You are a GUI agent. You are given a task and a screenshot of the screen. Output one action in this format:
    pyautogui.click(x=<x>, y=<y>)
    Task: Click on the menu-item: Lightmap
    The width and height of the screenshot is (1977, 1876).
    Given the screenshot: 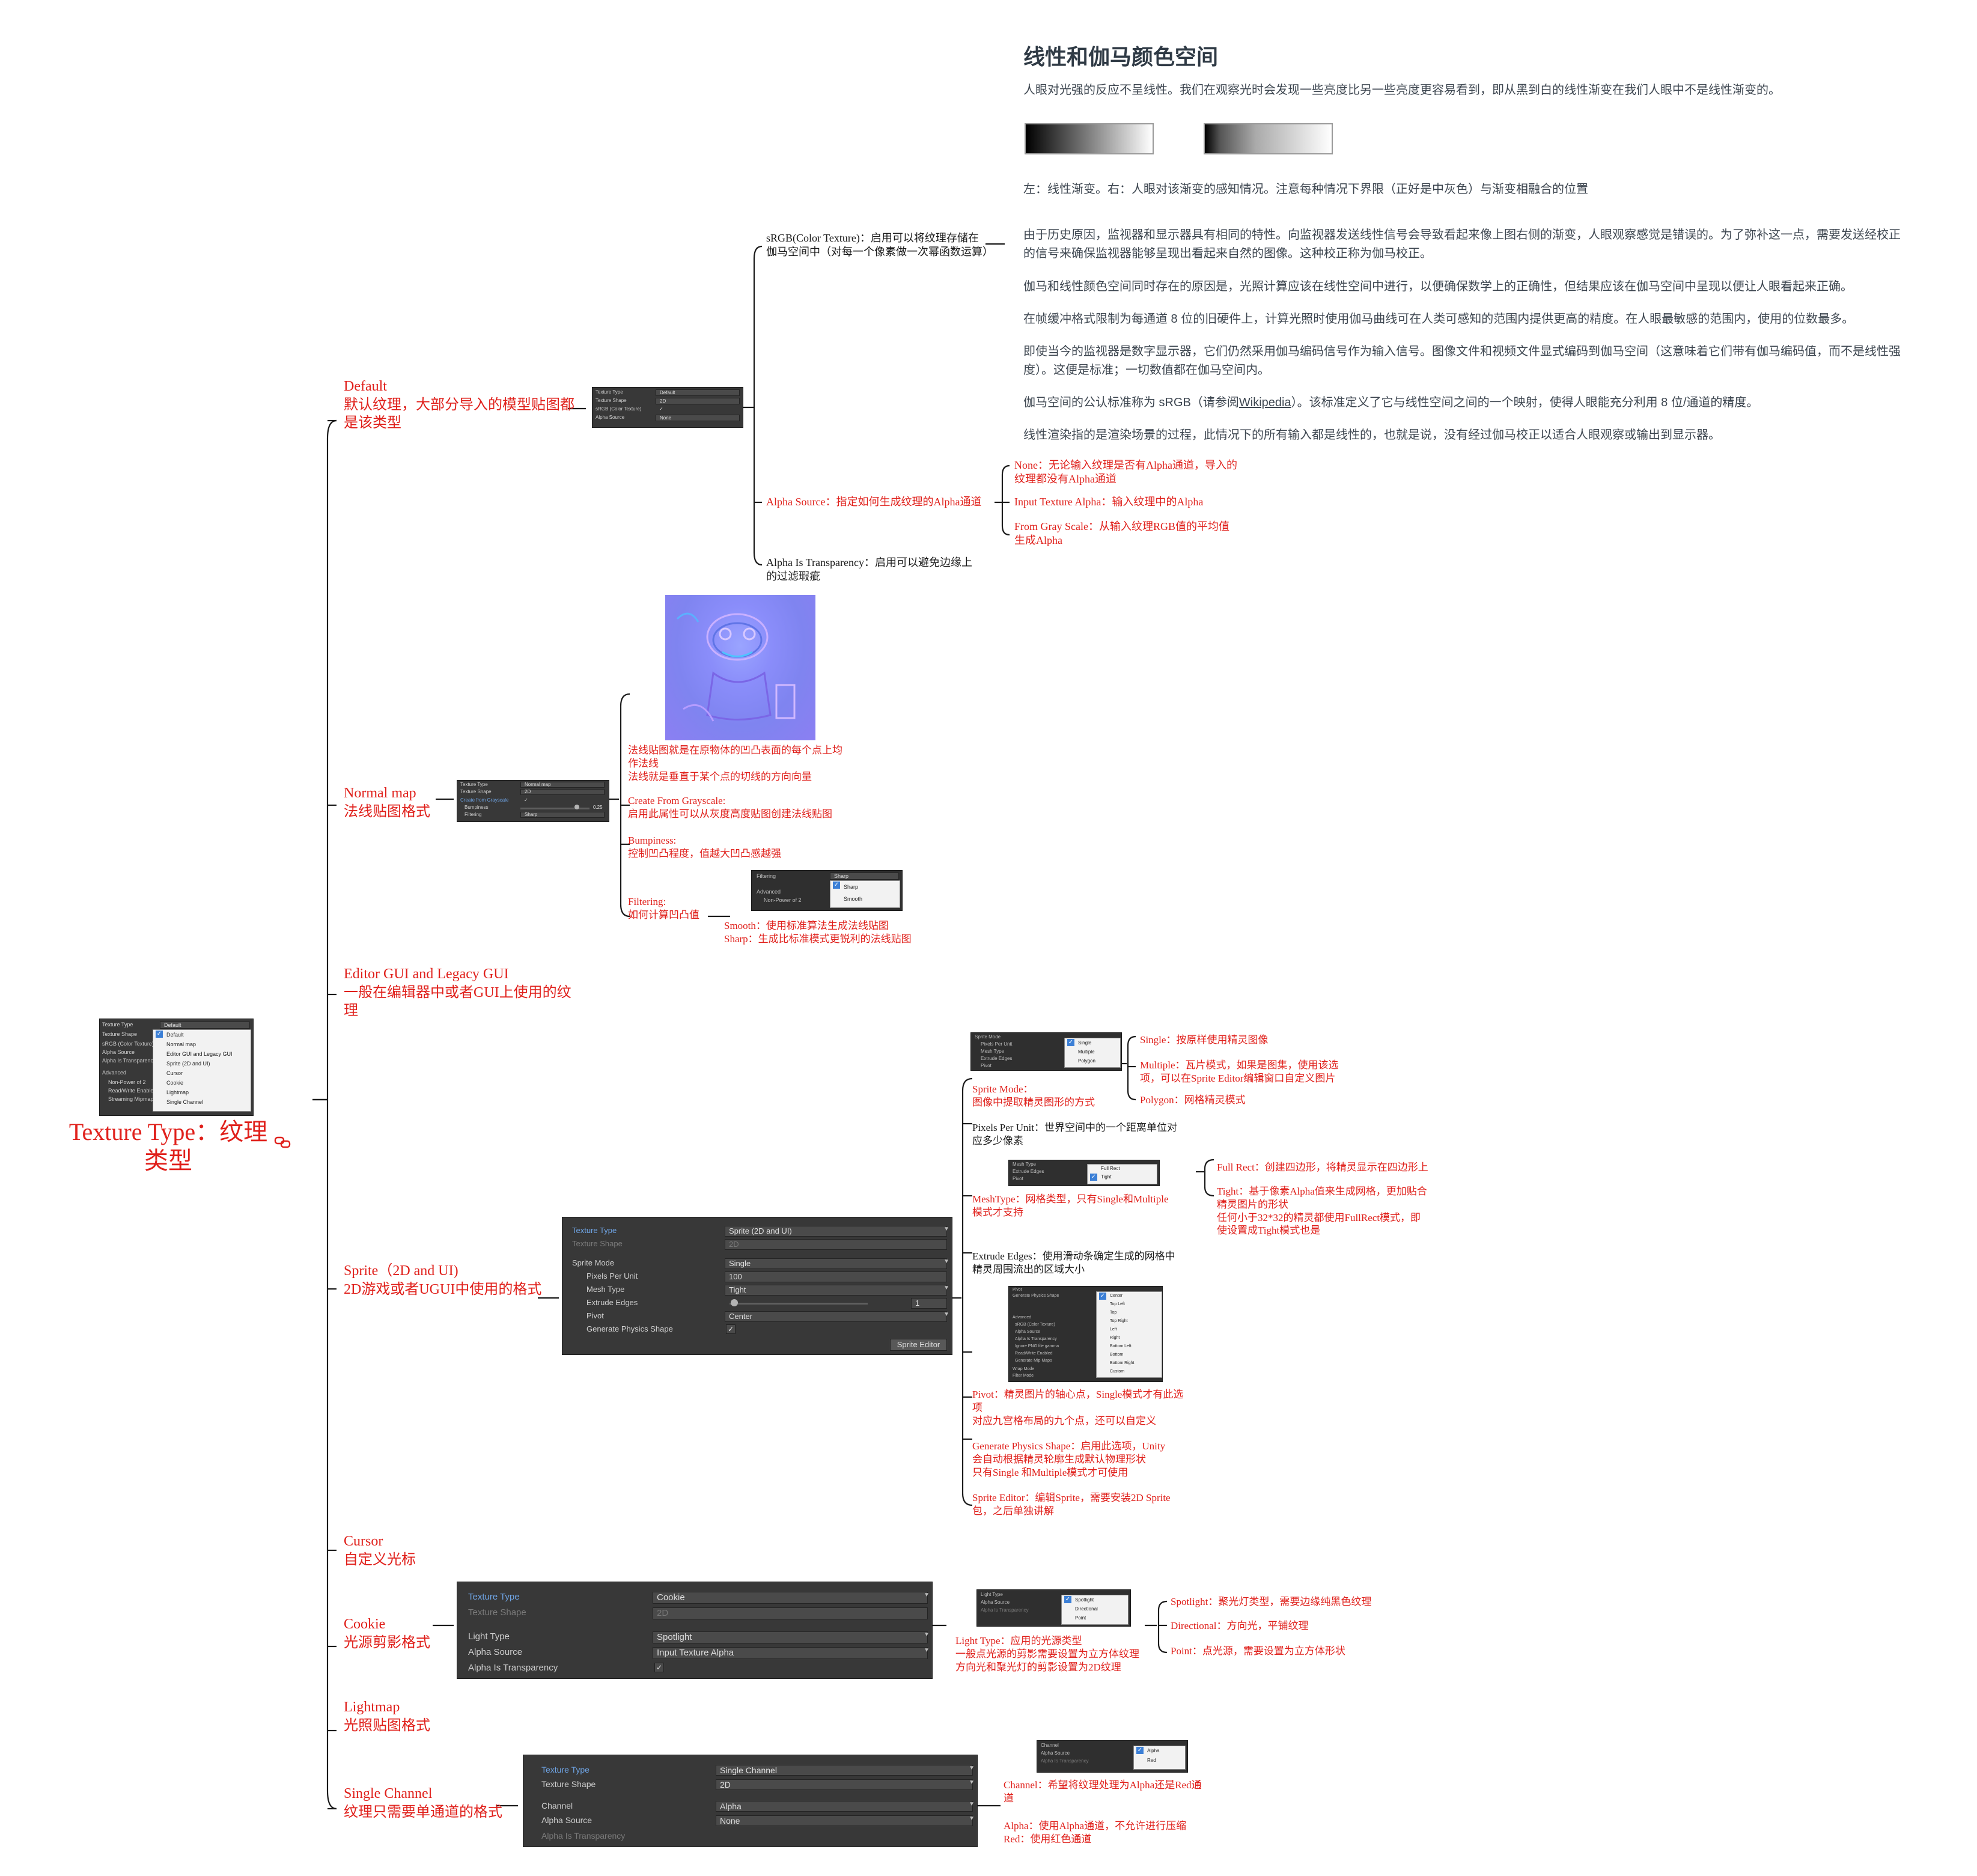 What is the action you would take?
    pyautogui.click(x=202, y=1092)
    